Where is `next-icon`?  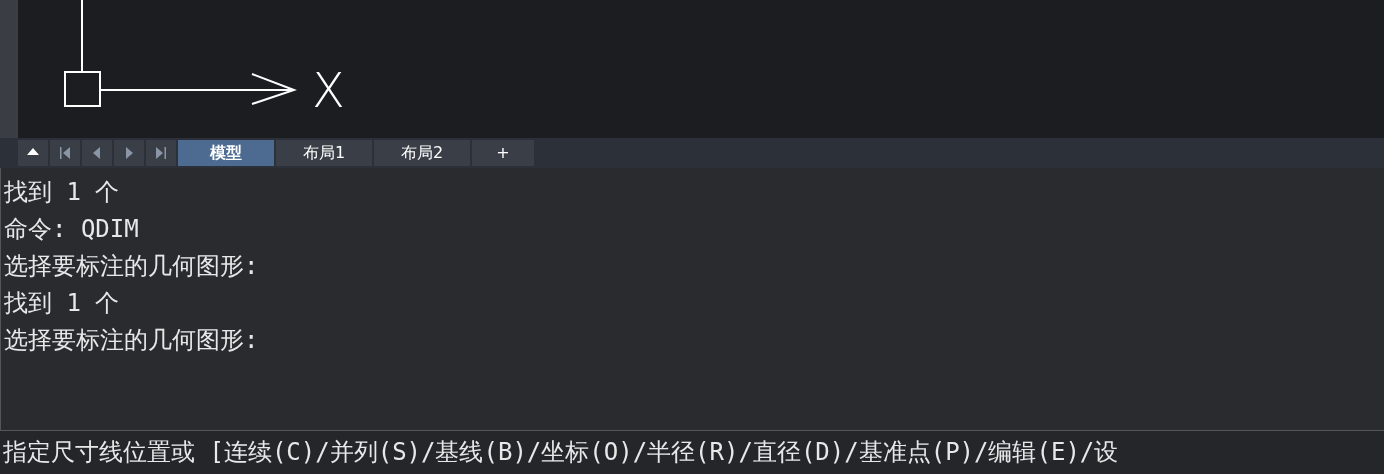
next-icon is located at coordinates (129, 153).